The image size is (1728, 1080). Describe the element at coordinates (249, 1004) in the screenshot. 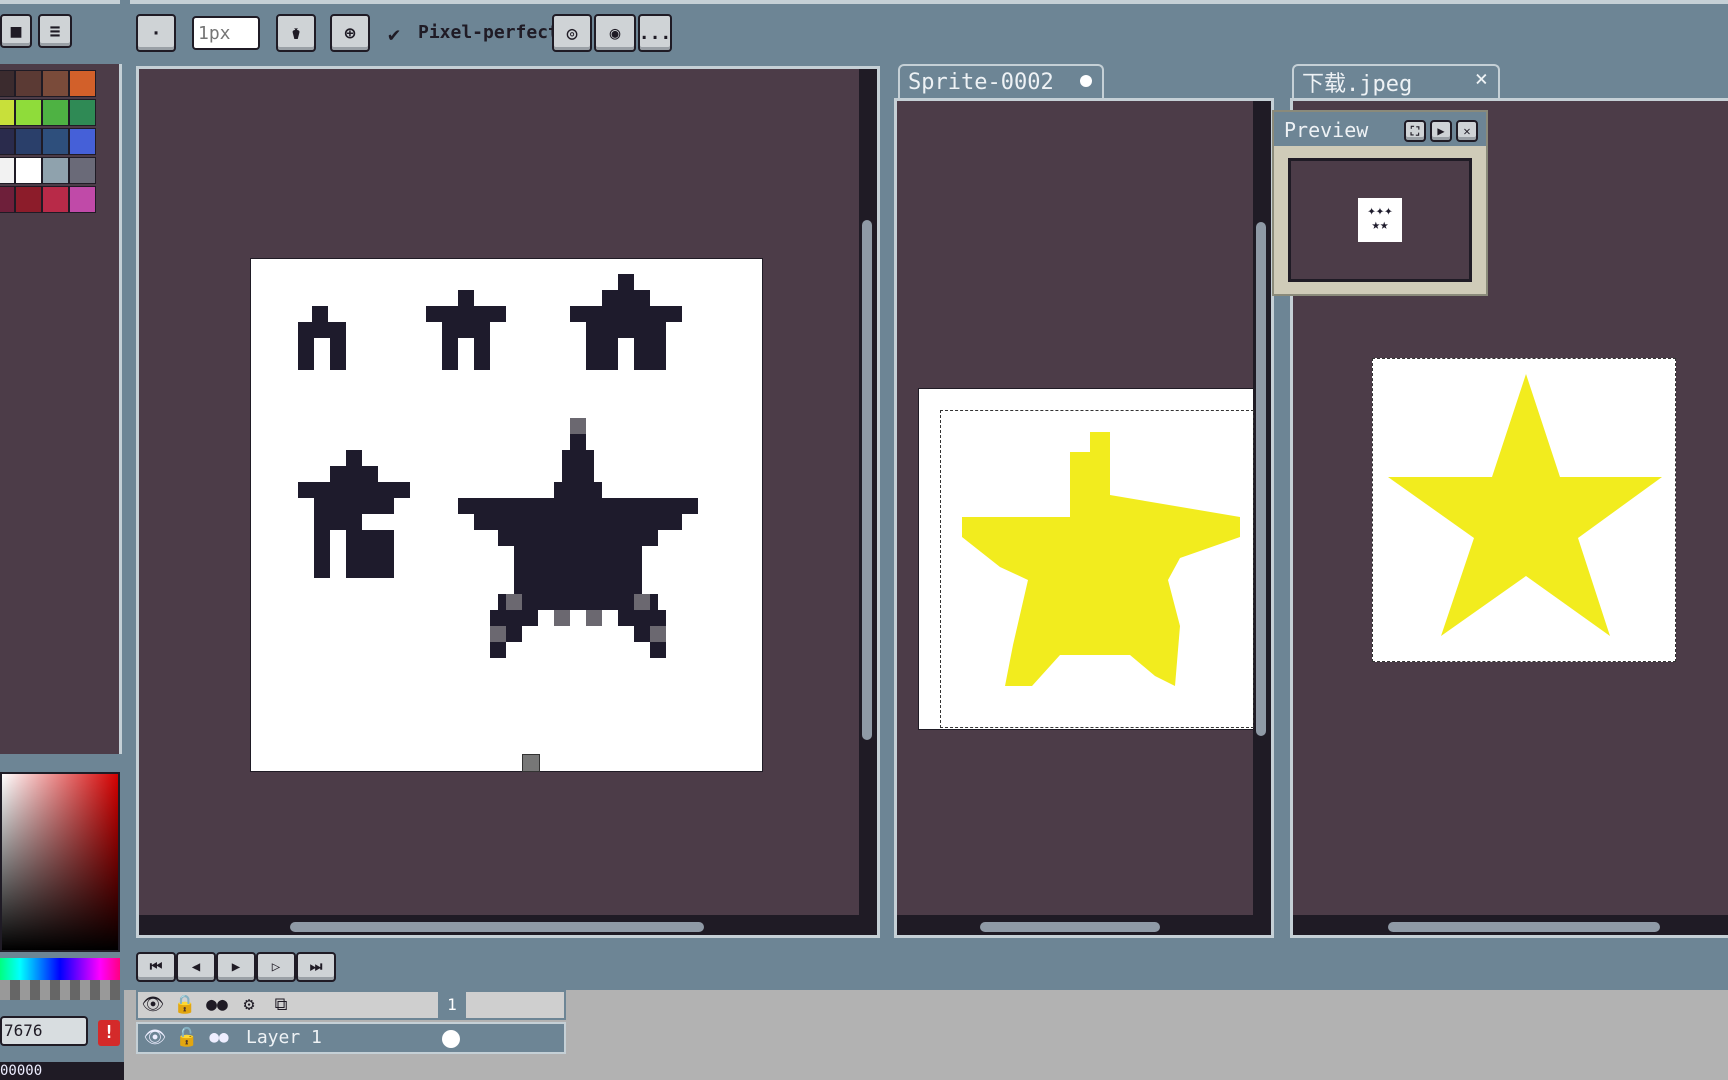

I see `layer-settings-icon: ⚙` at that location.